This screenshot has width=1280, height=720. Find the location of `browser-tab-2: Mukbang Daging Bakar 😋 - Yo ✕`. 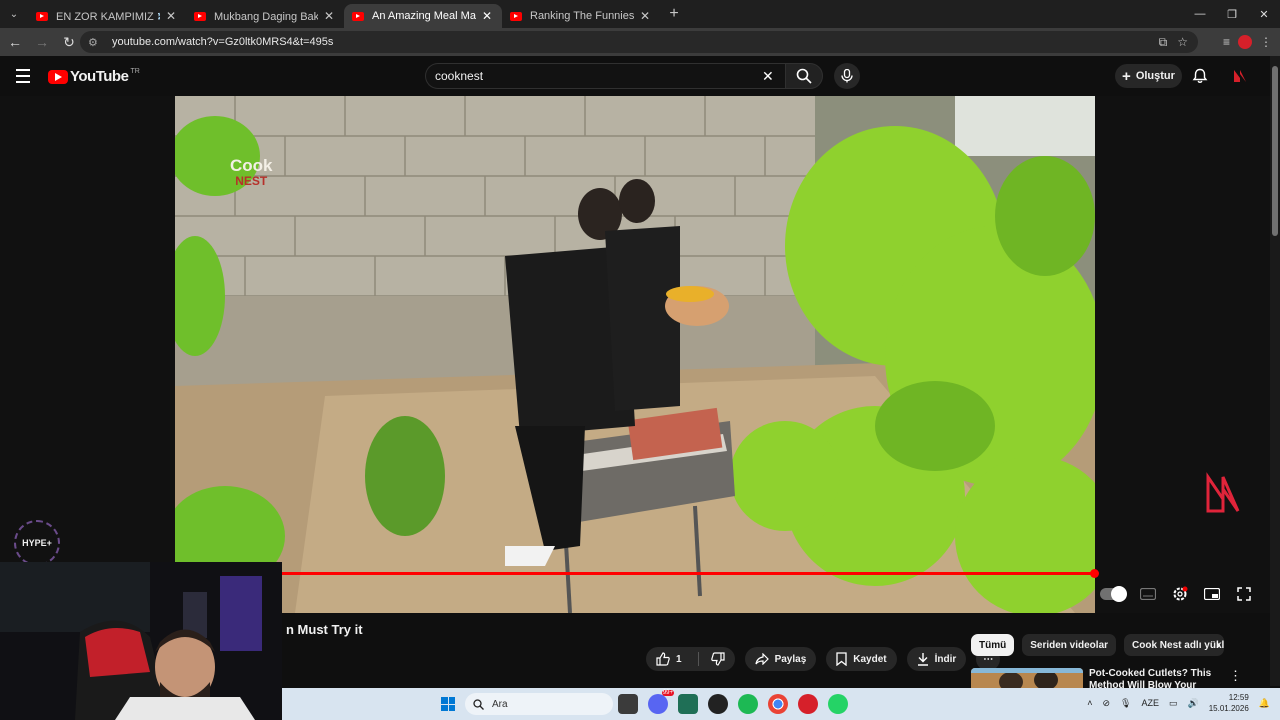

browser-tab-2: Mukbang Daging Bakar 😋 - Yo ✕ is located at coordinates (265, 16).